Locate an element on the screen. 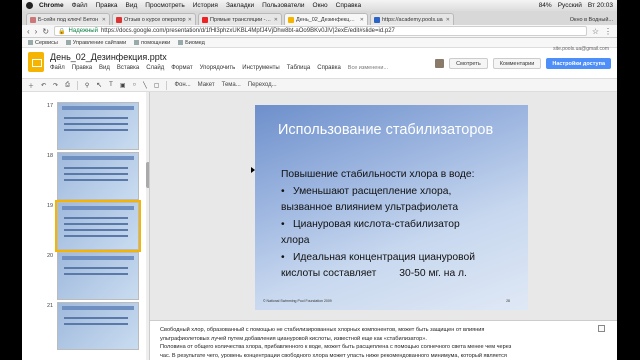  menu-history: История is located at coordinates (205, 5).